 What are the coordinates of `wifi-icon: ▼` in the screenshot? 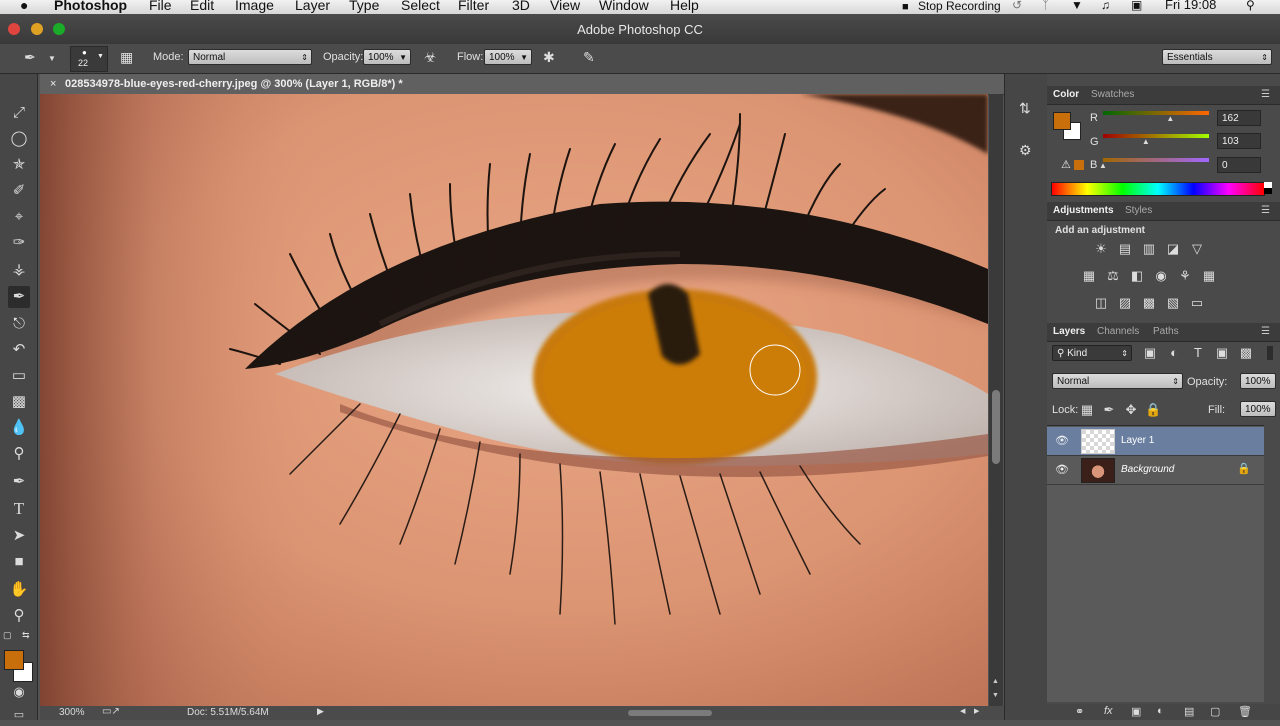 It's located at (1077, 6).